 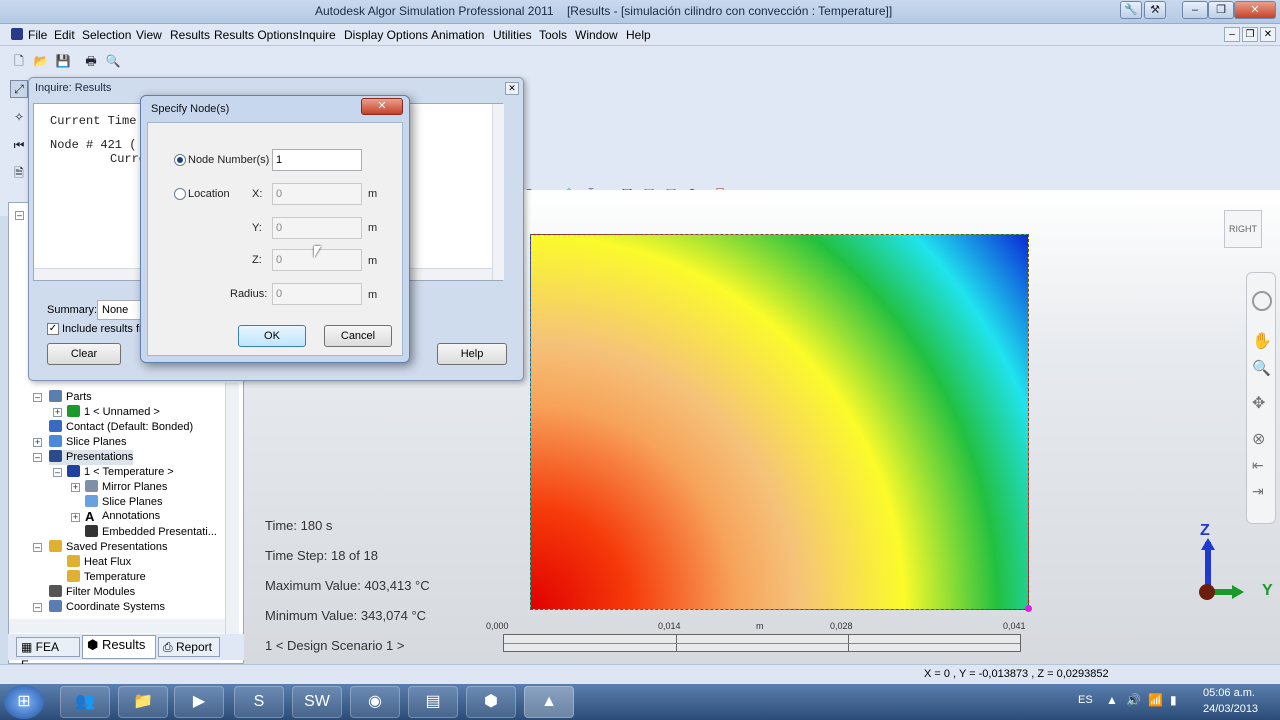 What do you see at coordinates (491, 702) in the screenshot?
I see `taskbar-algor-icon: ⬢` at bounding box center [491, 702].